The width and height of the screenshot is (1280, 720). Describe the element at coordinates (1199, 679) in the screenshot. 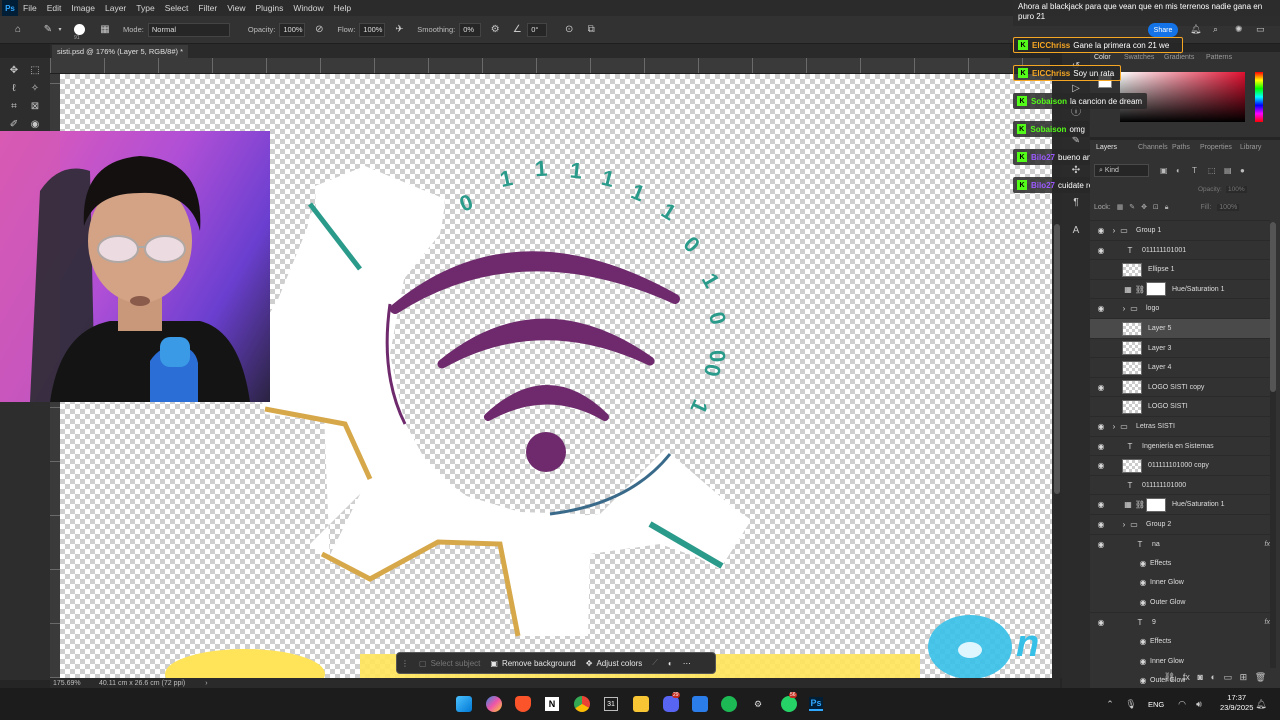

I see `add-mask-icon: ◙` at that location.